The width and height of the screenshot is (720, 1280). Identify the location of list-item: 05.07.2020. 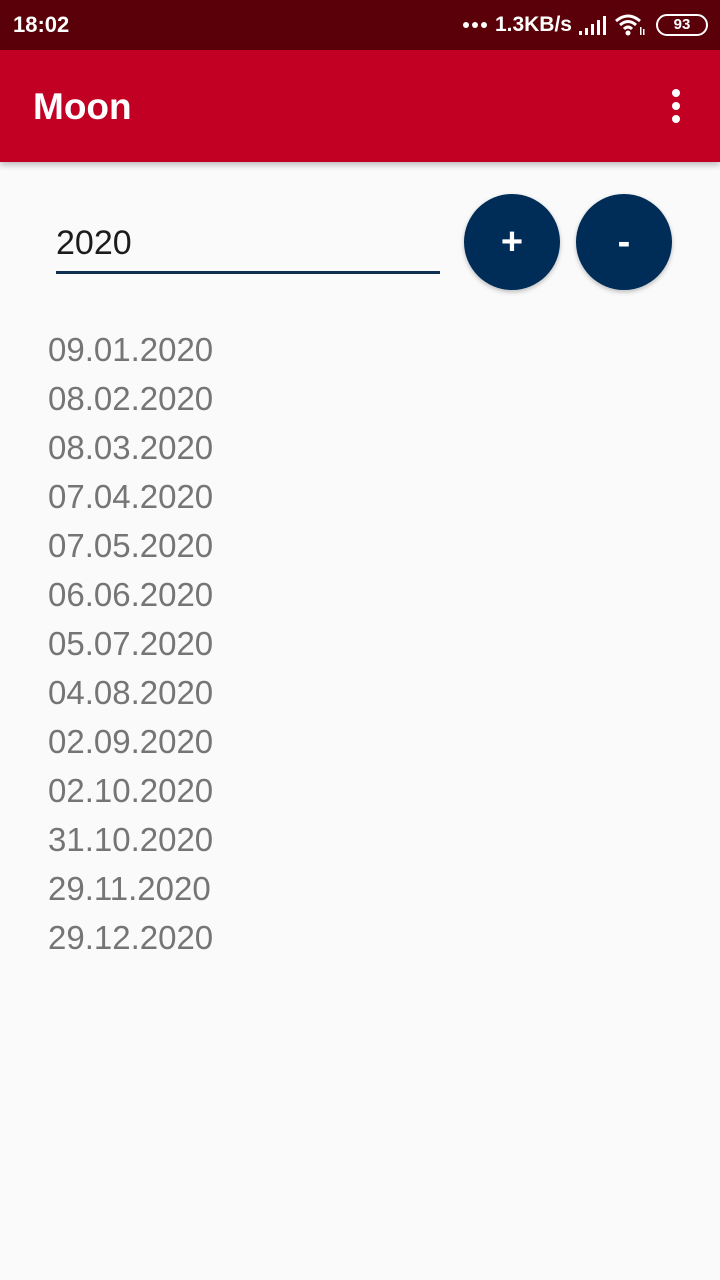
(131, 643).